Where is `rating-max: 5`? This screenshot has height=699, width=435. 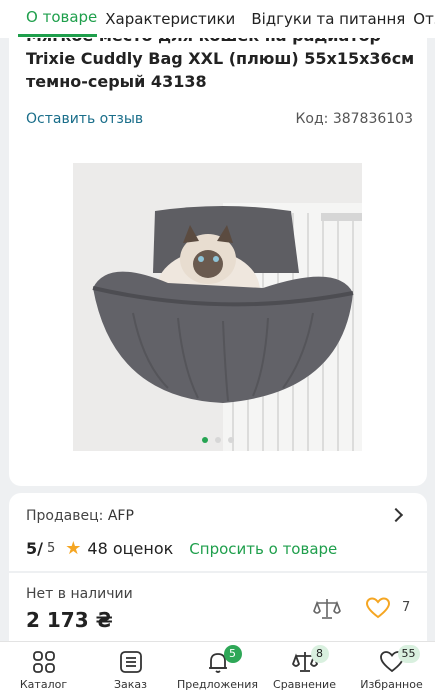 rating-max: 5 is located at coordinates (51, 548).